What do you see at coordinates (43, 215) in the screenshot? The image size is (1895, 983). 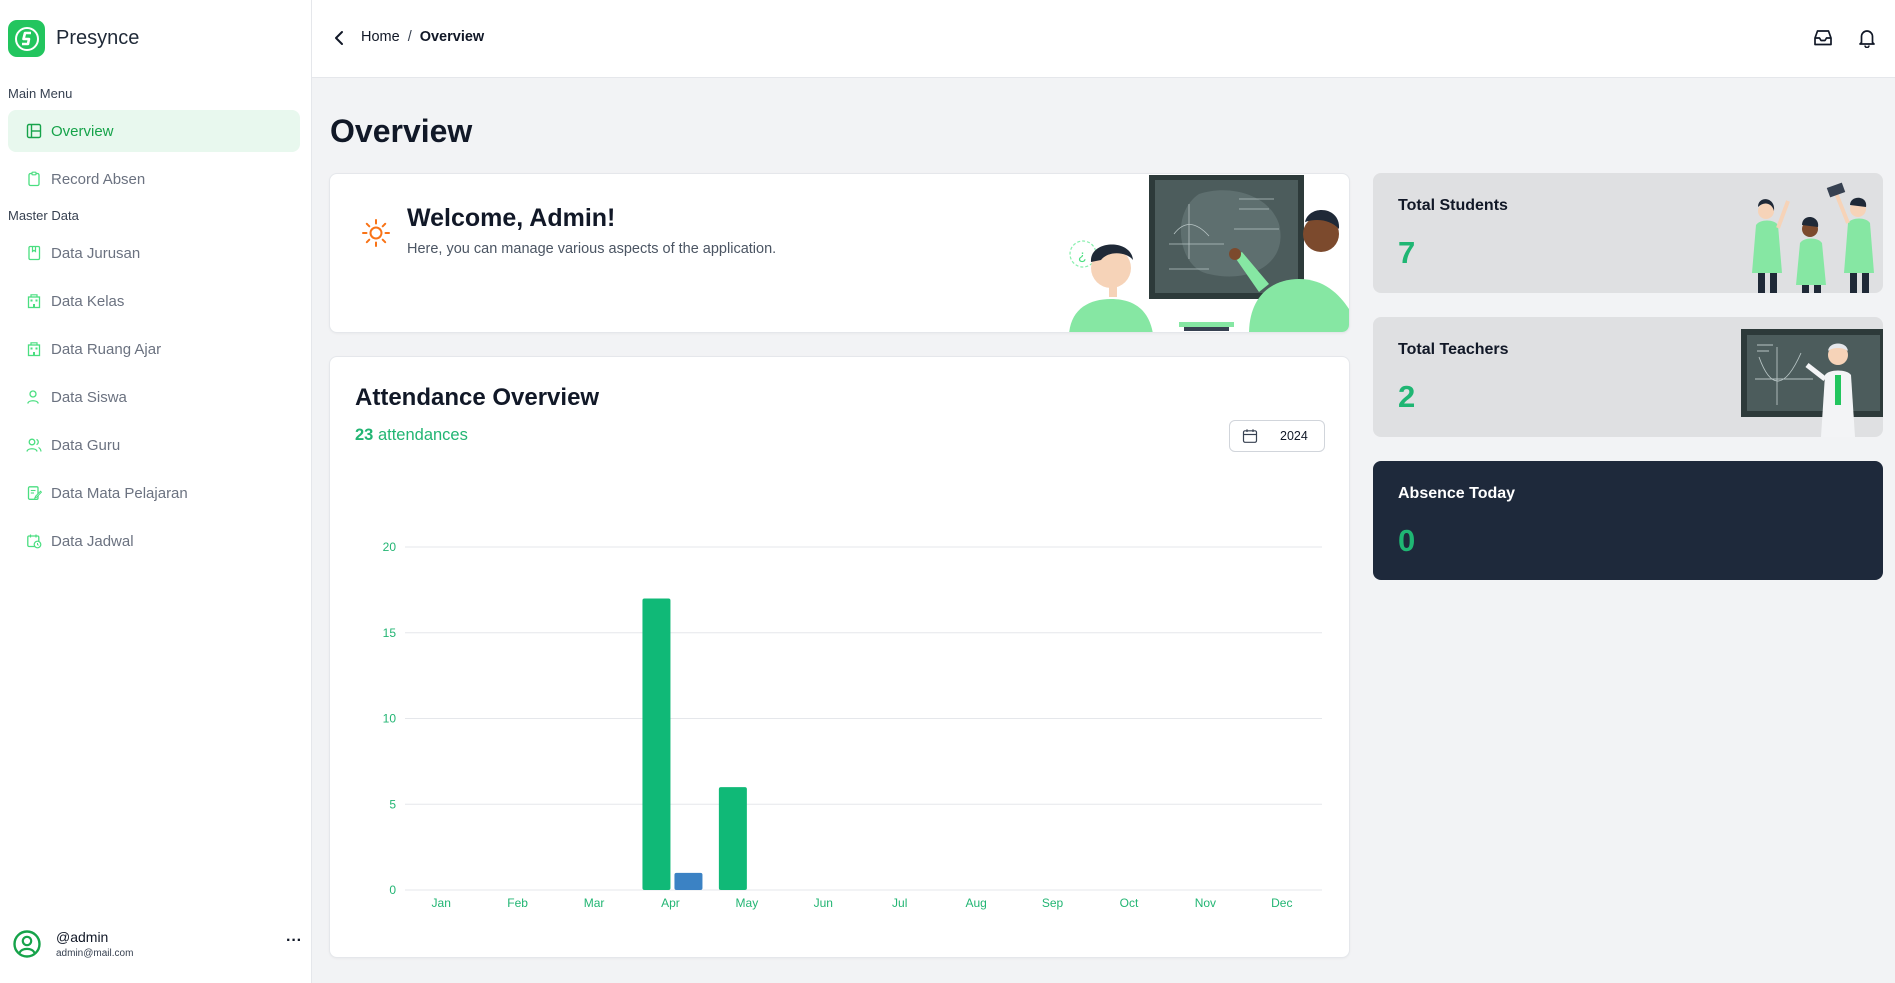 I see `master-data-label: Master Data` at bounding box center [43, 215].